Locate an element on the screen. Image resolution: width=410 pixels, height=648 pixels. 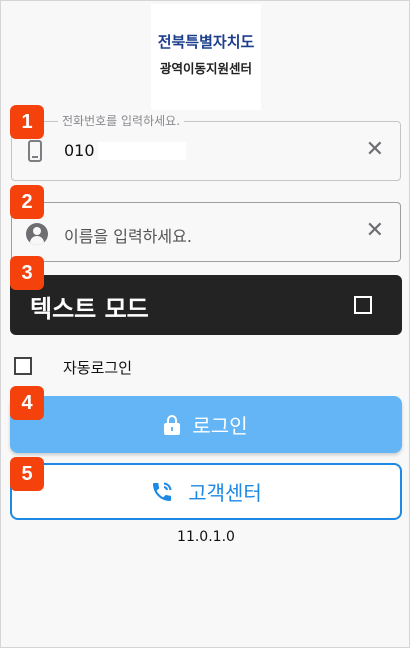
lock-icon is located at coordinates (172, 424).